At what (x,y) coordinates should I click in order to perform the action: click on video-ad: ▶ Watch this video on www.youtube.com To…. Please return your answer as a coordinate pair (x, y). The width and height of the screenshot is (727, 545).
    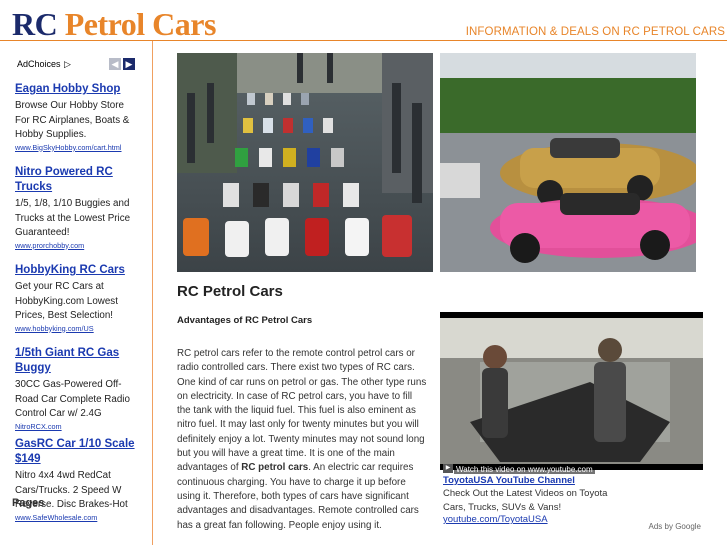
    Looking at the image, I should click on (571, 423).